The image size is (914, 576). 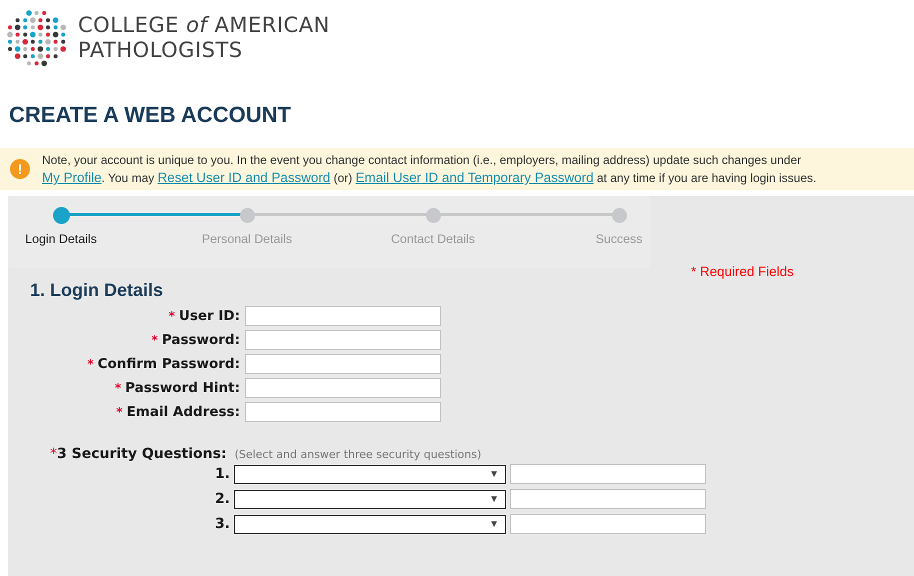 What do you see at coordinates (742, 271) in the screenshot?
I see `required-fields-note: * Required Fields` at bounding box center [742, 271].